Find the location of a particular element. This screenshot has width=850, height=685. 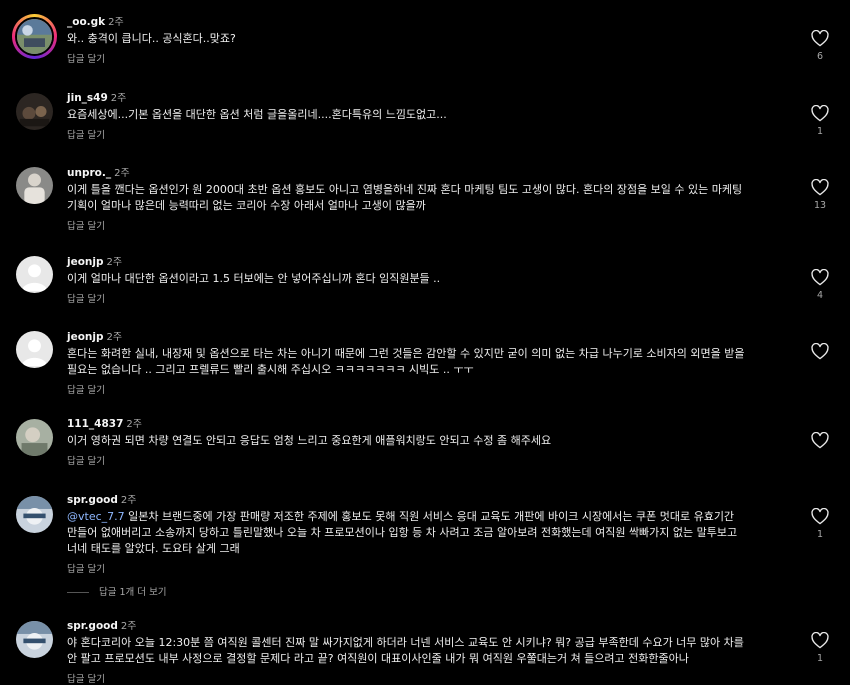

like-area: 4 is located at coordinates (820, 285).